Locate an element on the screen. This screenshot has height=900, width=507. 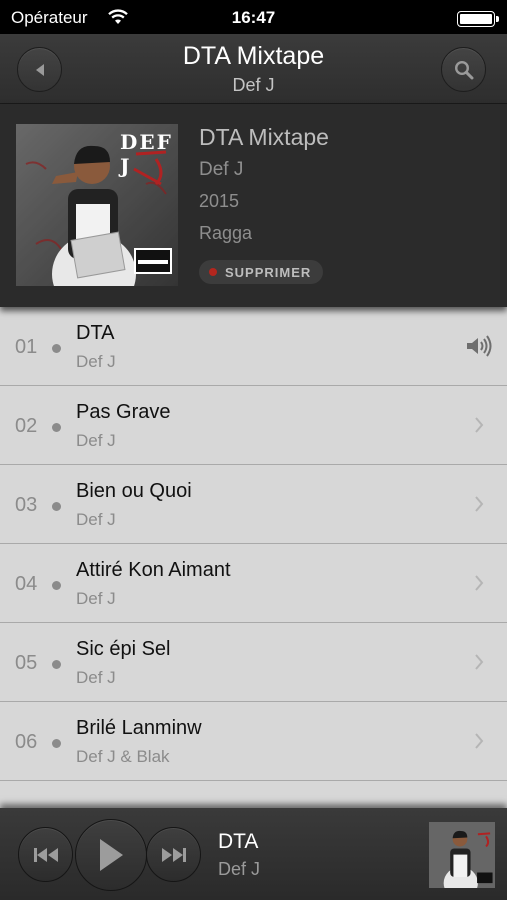
delete-button: SUPPRIMER is located at coordinates (261, 272).